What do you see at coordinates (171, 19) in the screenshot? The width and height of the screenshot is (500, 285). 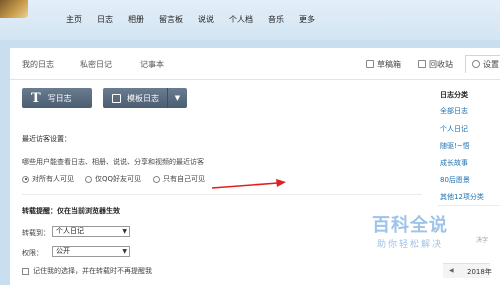 I see `nav-item-guestbook: 留言板` at bounding box center [171, 19].